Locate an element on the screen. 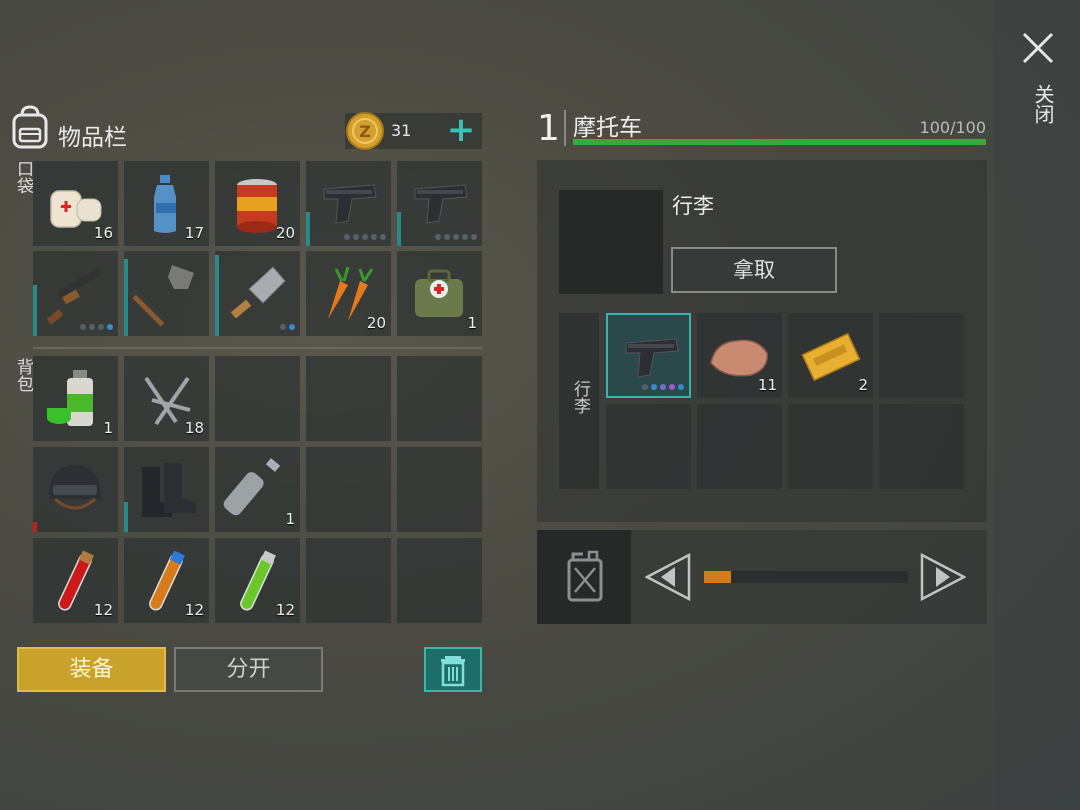 This screenshot has height=810, width=1080. vehicle-number: 1 is located at coordinates (548, 128).